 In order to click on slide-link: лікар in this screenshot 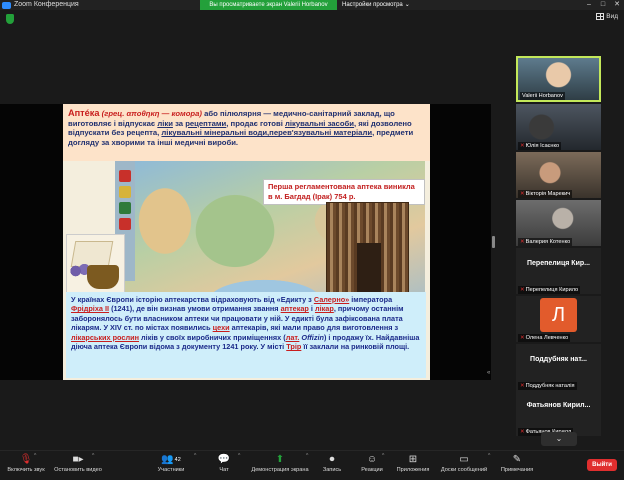, I will do `click(324, 309)`.